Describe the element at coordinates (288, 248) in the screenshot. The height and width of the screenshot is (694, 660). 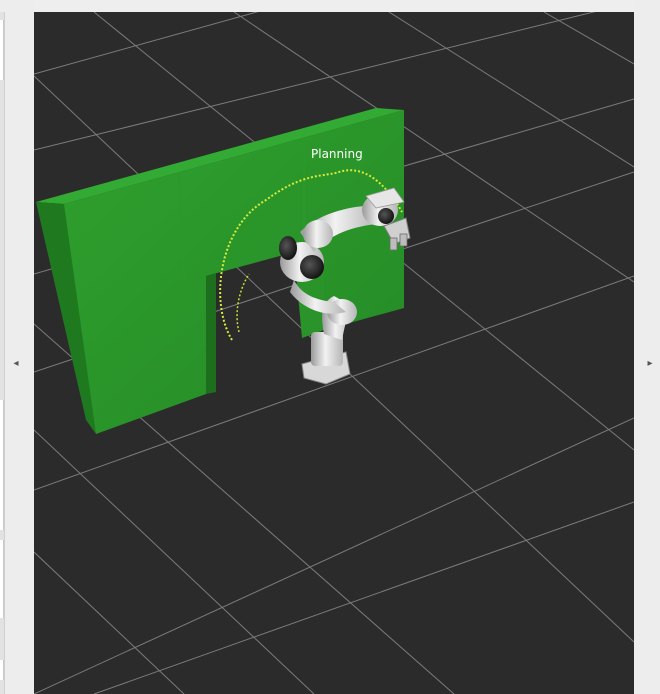
I see `robot-joint-4-back` at that location.